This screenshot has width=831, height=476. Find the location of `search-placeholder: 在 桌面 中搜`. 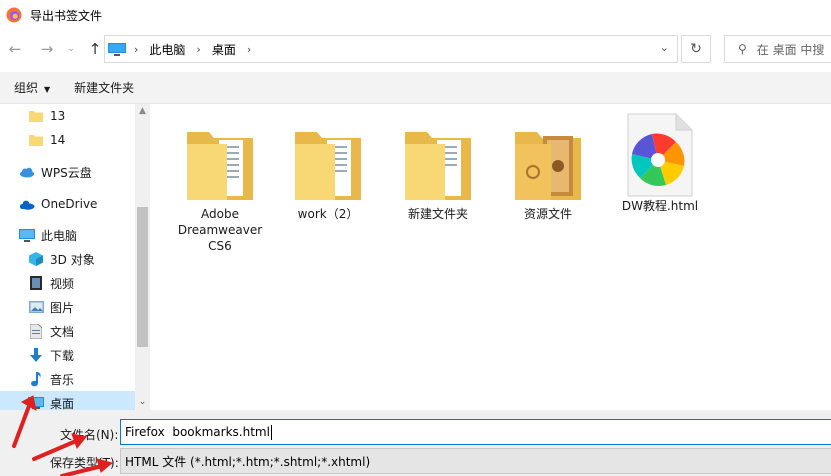

search-placeholder: 在 桌面 中搜 is located at coordinates (790, 49).